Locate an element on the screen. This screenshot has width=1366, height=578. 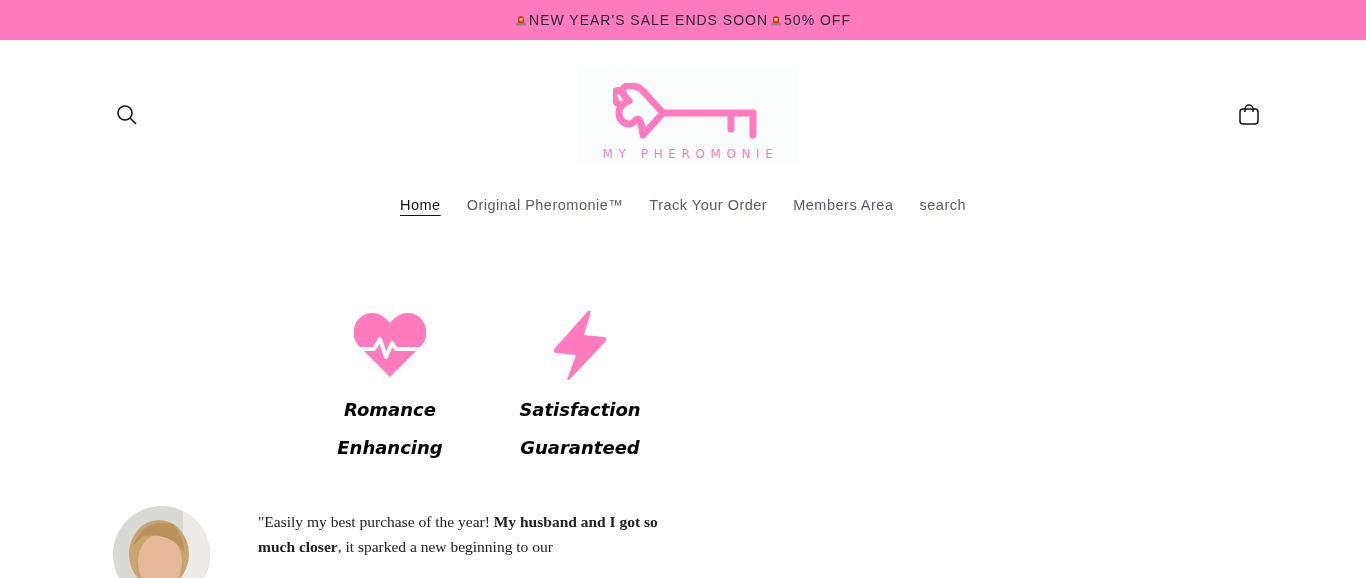
announcement-text: NEW YEAR'S SALE ENDS SOON is located at coordinates (649, 20).